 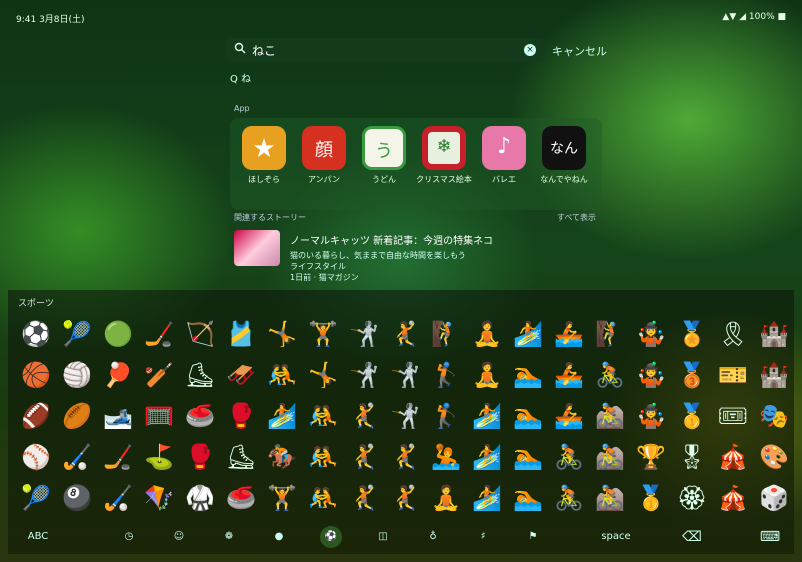 I want to click on emoji-key: 🎖, so click(x=692, y=457).